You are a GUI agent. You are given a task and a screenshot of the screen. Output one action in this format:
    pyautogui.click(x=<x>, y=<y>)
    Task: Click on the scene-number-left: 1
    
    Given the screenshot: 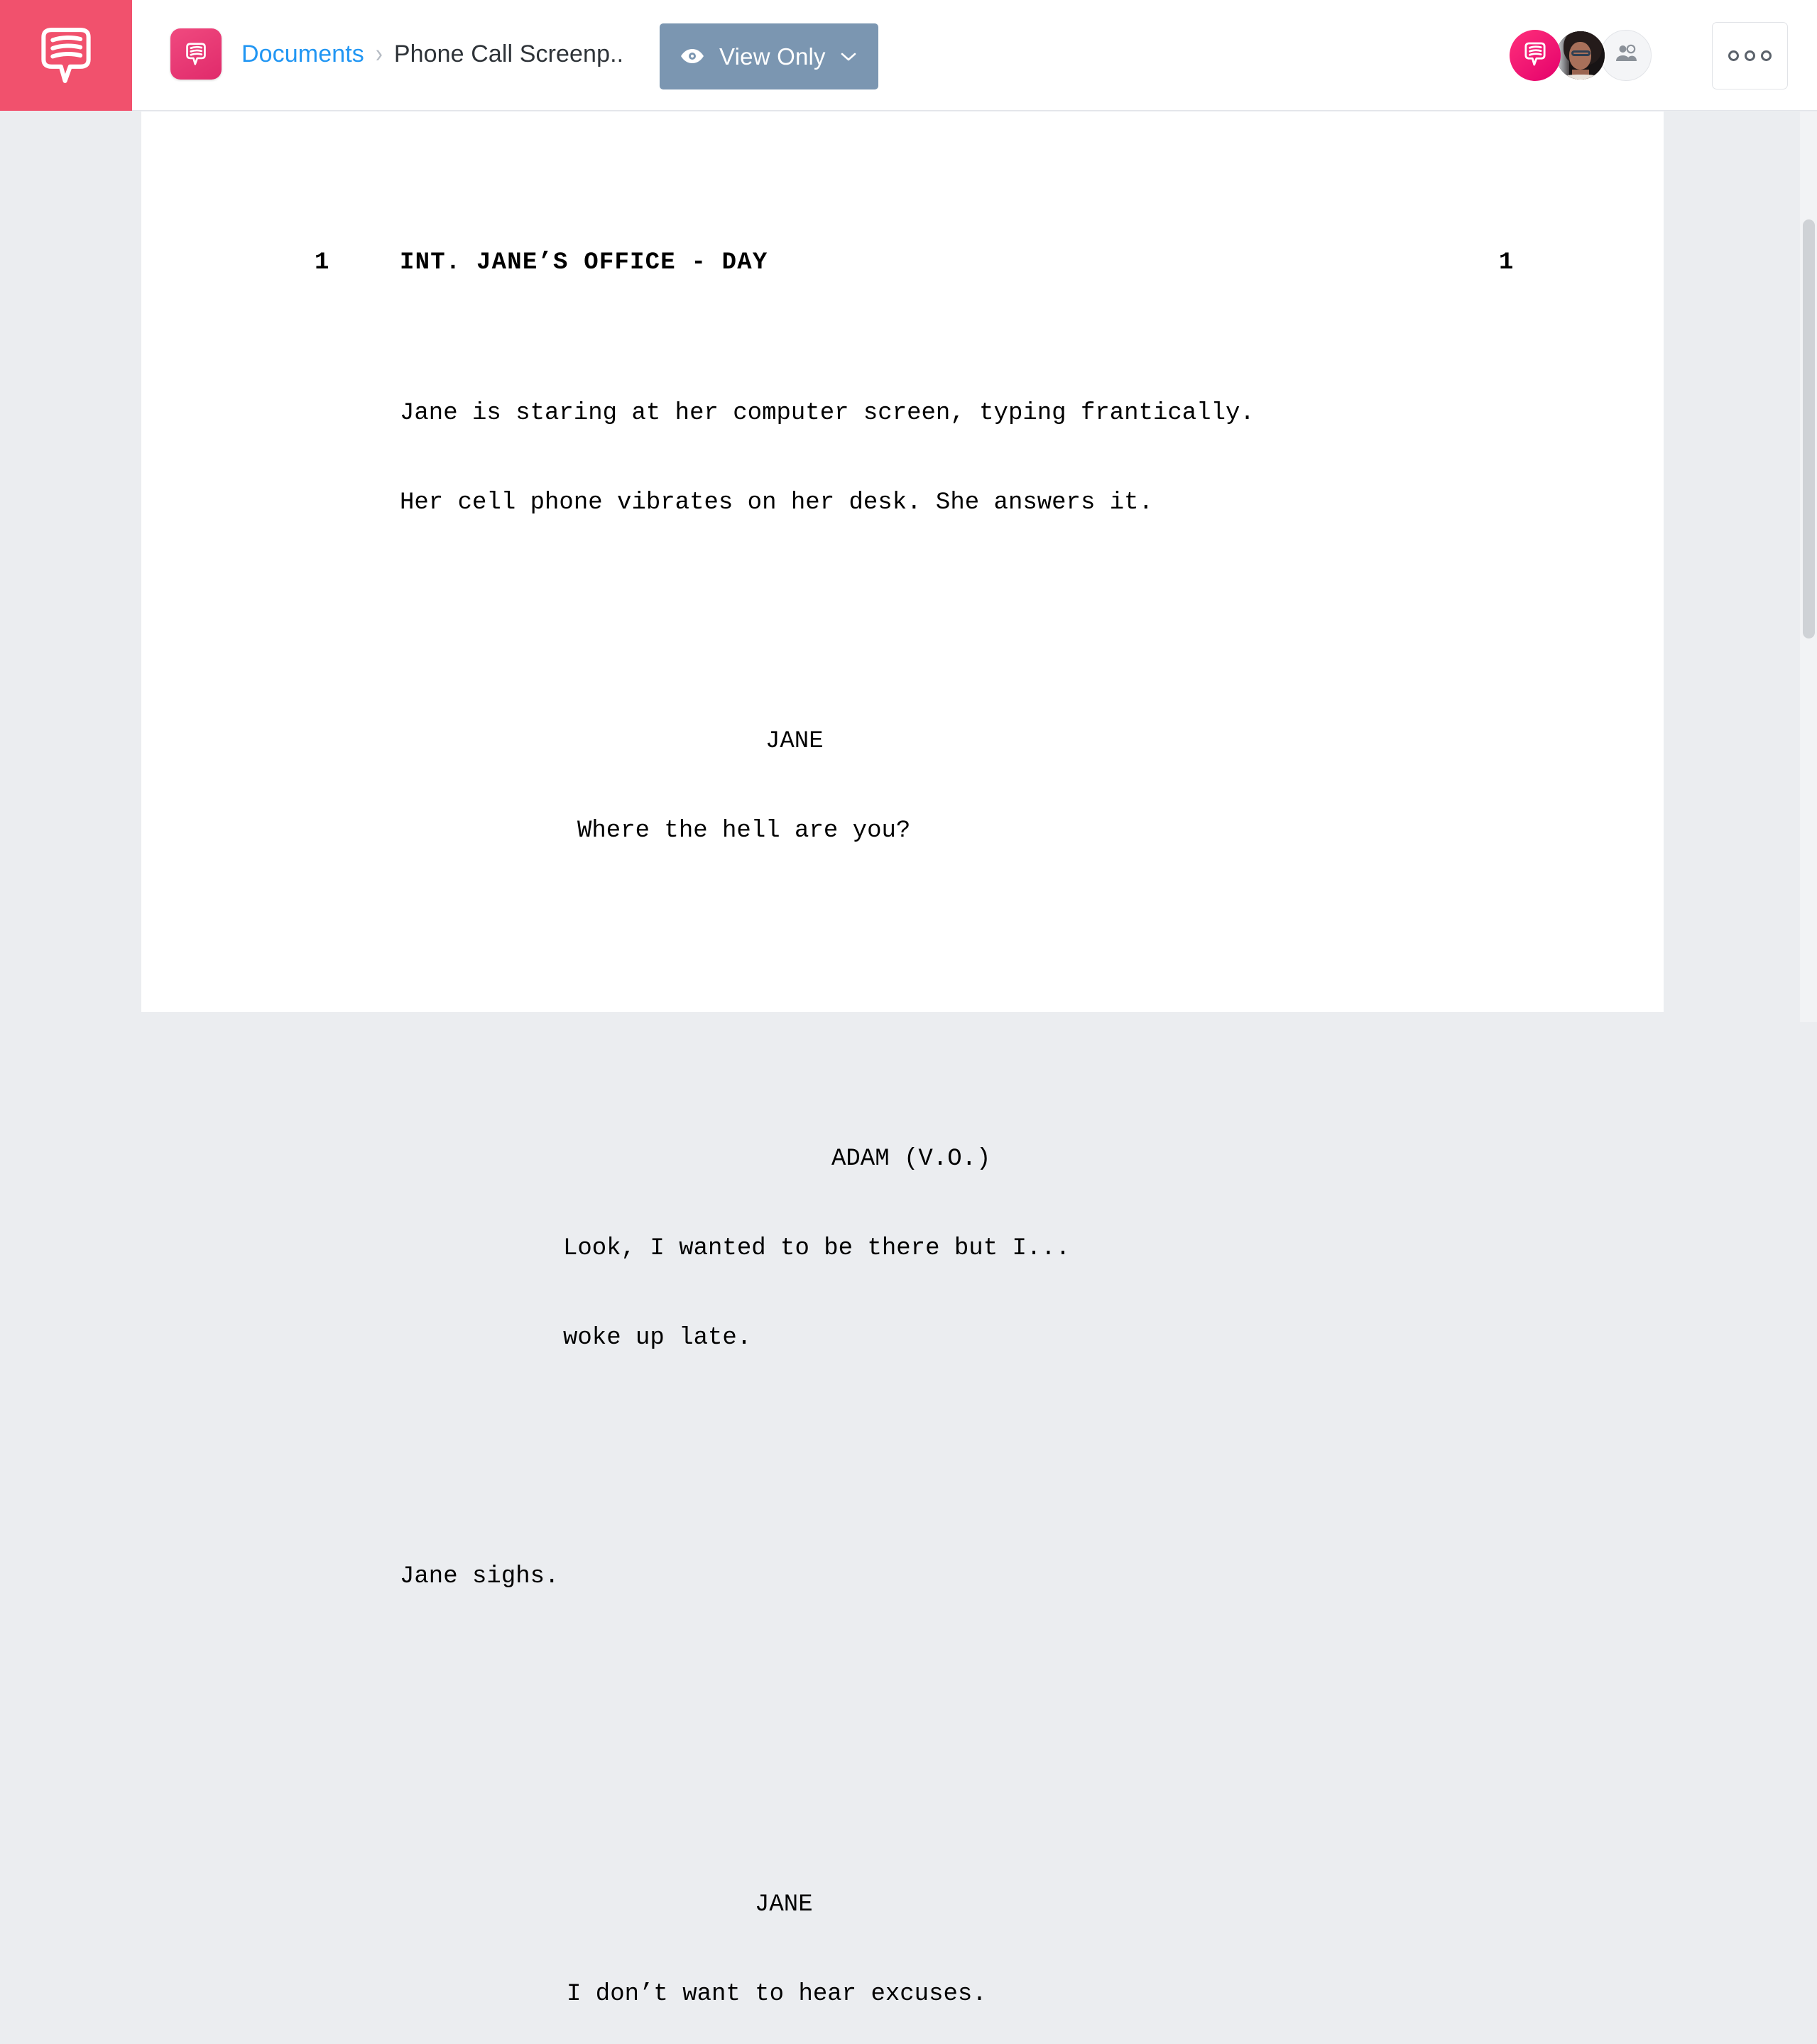 What is the action you would take?
    pyautogui.click(x=322, y=262)
    